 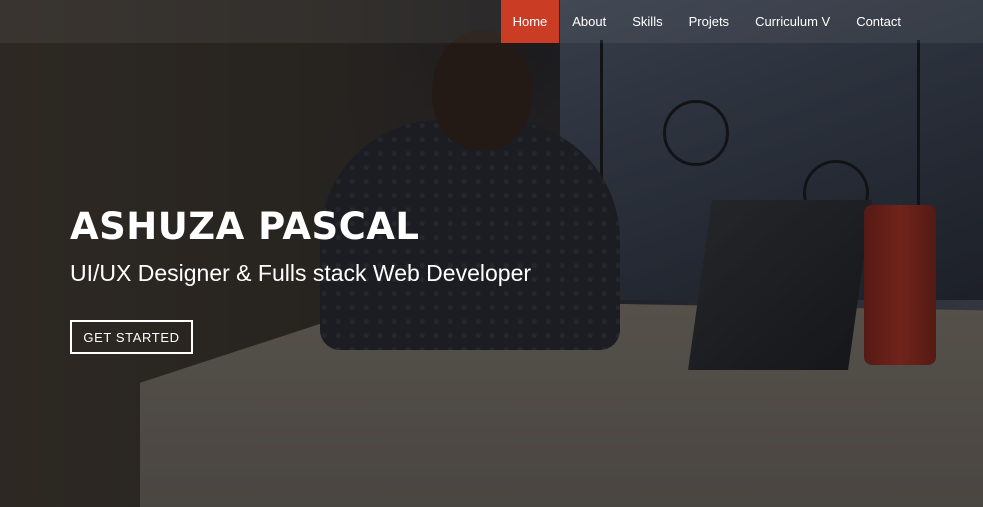 I want to click on nav-contact: Contact, so click(x=878, y=21).